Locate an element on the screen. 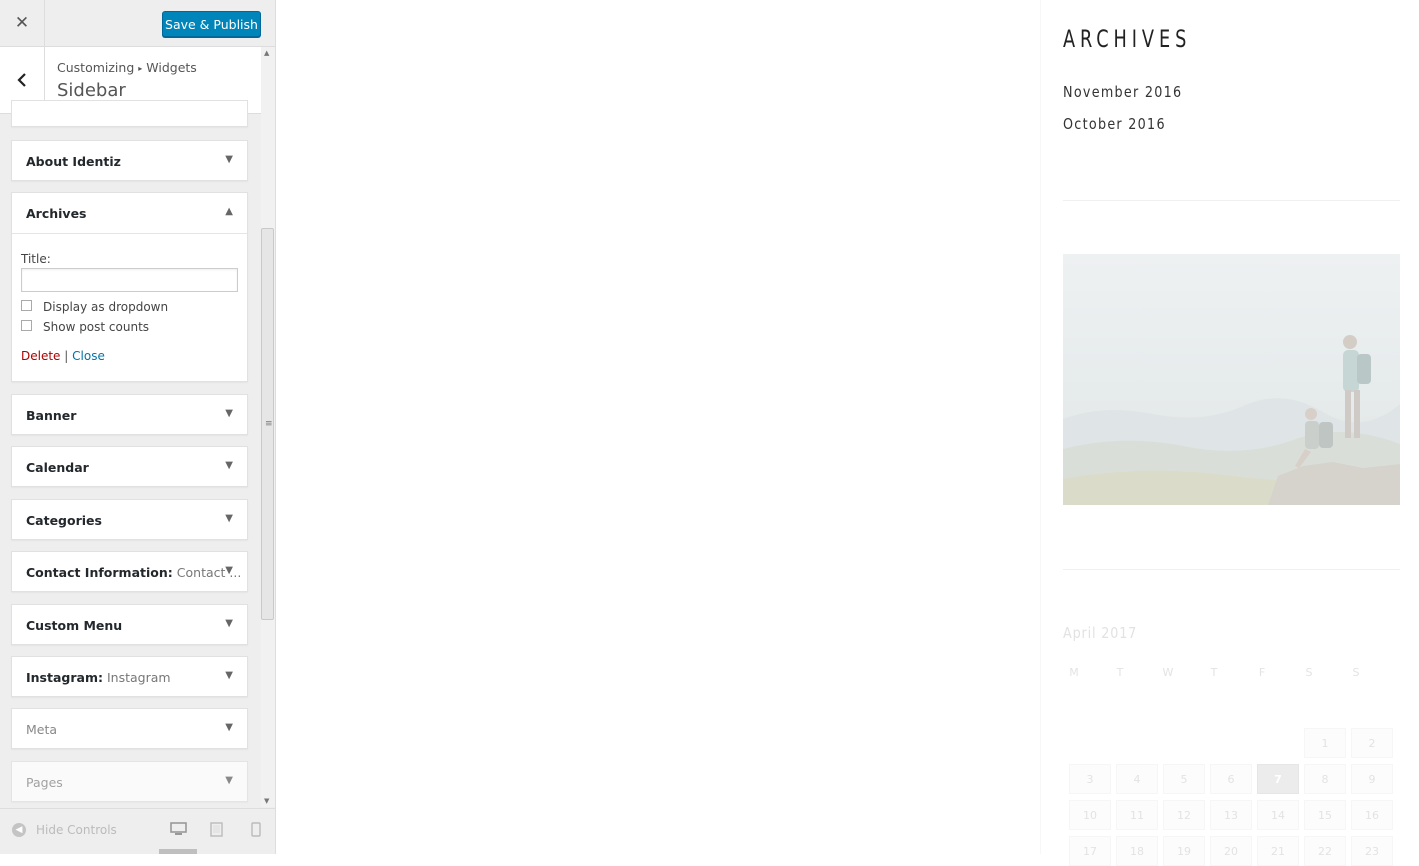  widget-title-row: Meta ▼ is located at coordinates (129, 729).